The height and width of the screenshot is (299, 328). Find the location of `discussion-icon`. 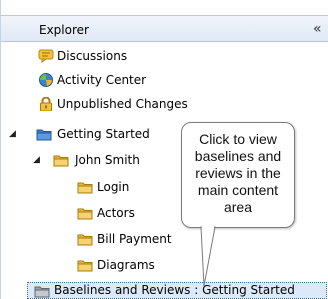

discussion-icon is located at coordinates (46, 56).